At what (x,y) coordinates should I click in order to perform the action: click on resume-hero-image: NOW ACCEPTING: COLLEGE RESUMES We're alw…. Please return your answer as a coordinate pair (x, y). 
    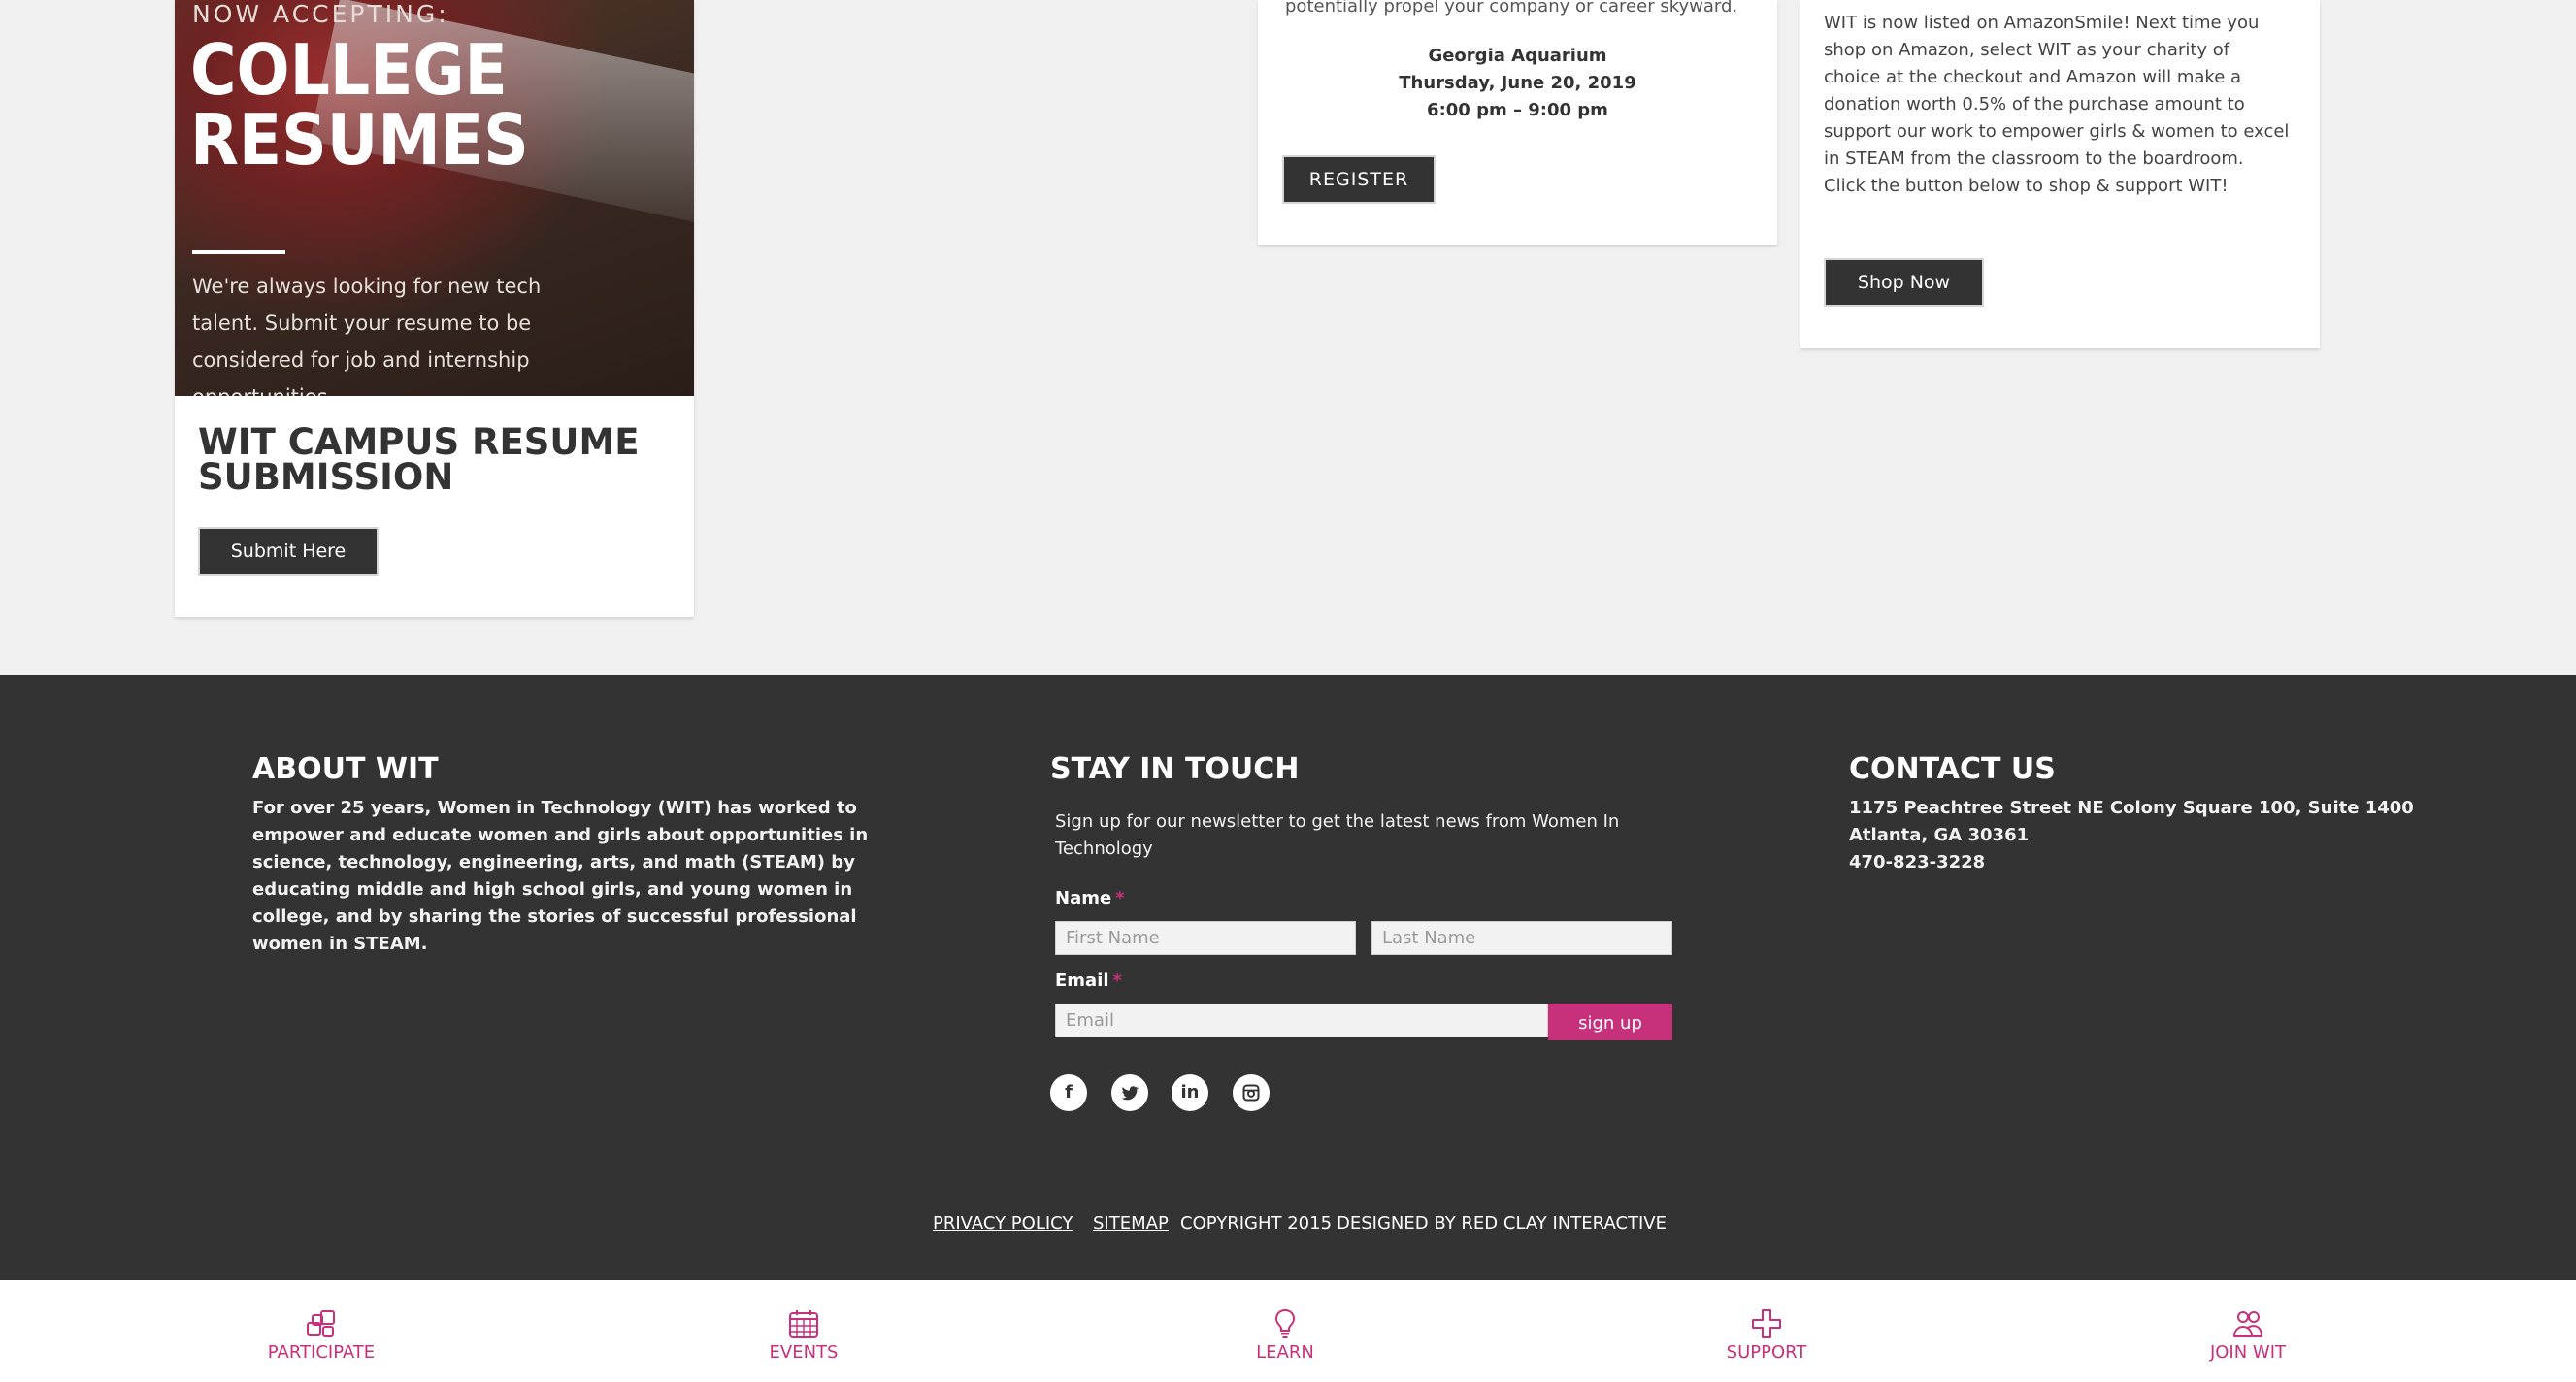
    Looking at the image, I should click on (434, 198).